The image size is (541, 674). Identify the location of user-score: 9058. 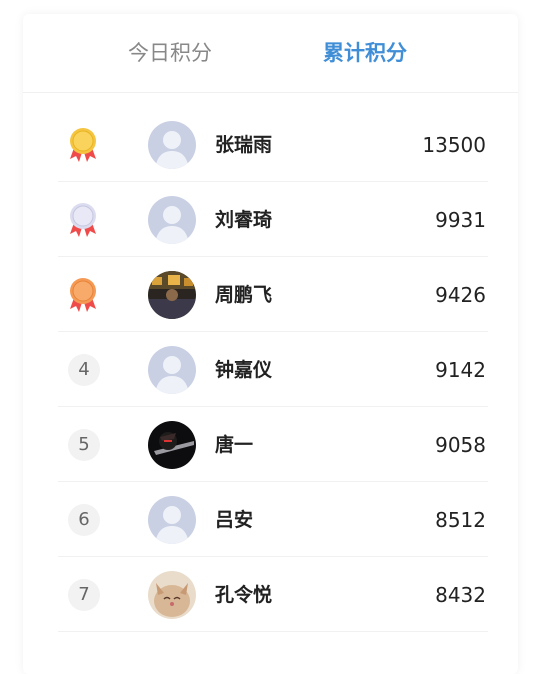
(460, 445).